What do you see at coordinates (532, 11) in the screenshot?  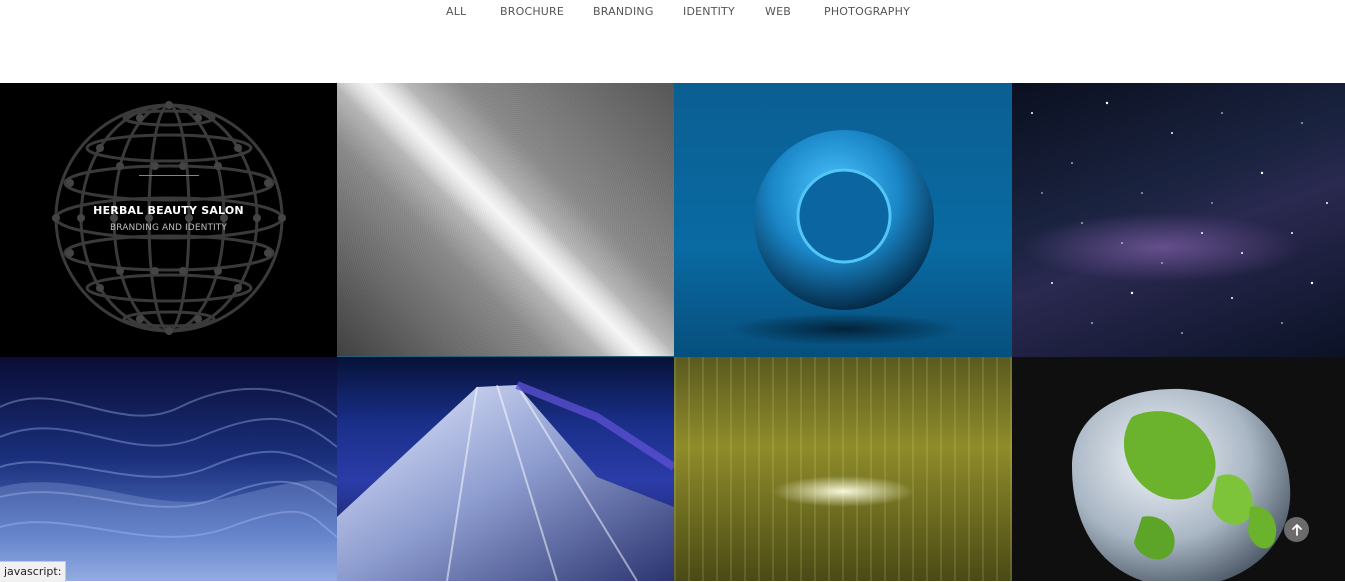 I see `filter-brochure: BROCHURE` at bounding box center [532, 11].